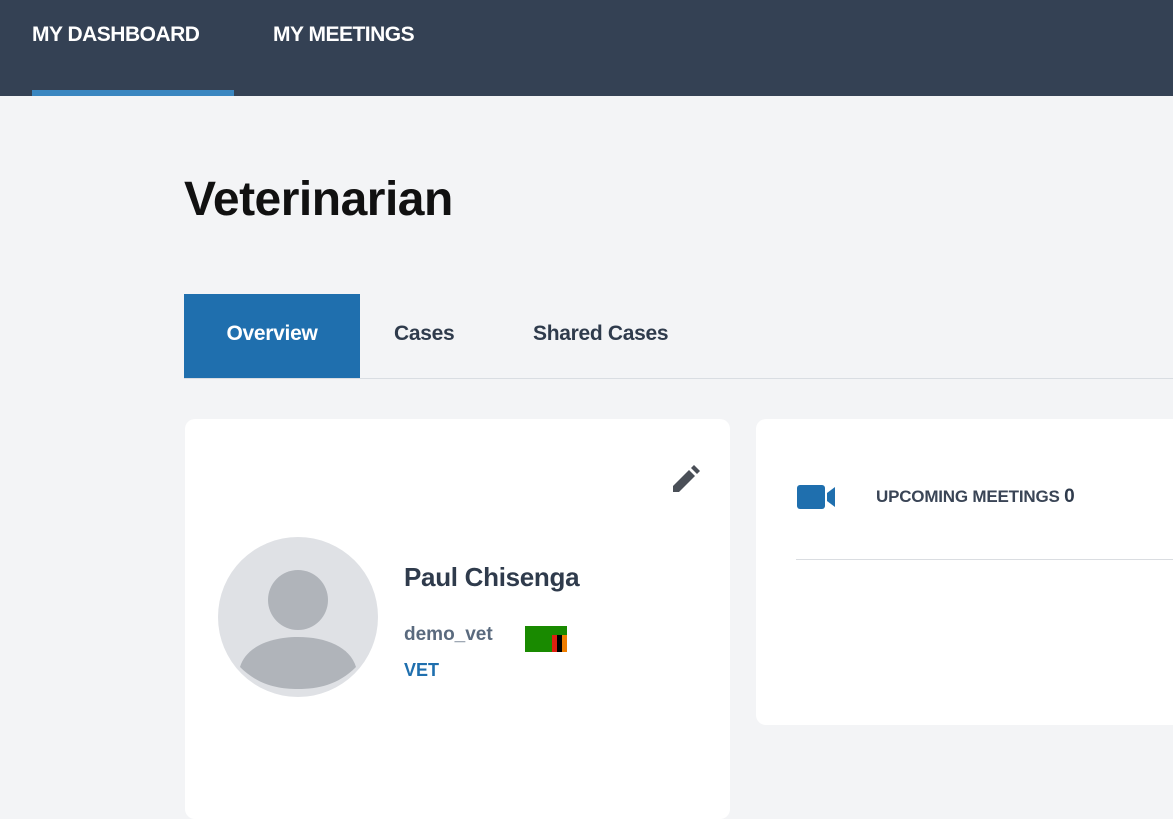  What do you see at coordinates (272, 336) in the screenshot?
I see `tab-overview: Overview` at bounding box center [272, 336].